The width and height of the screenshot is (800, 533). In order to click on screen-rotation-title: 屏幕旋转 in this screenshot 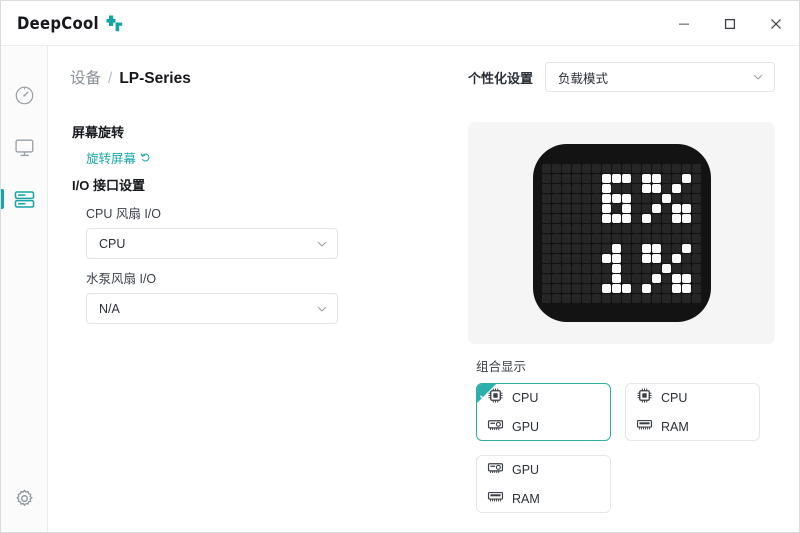, I will do `click(98, 132)`.